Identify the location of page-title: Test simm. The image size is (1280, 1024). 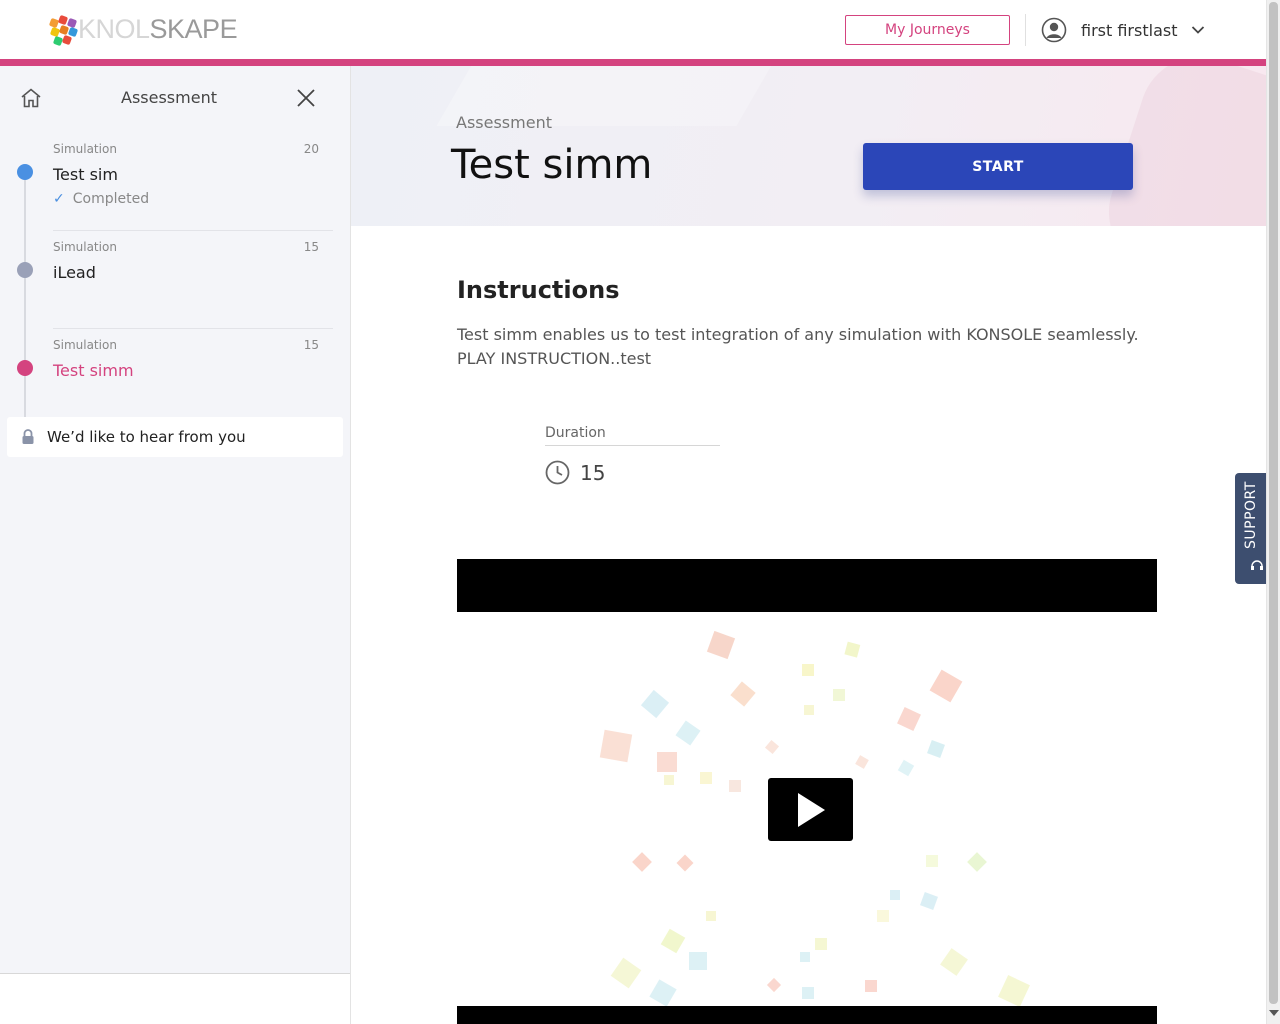
(552, 165).